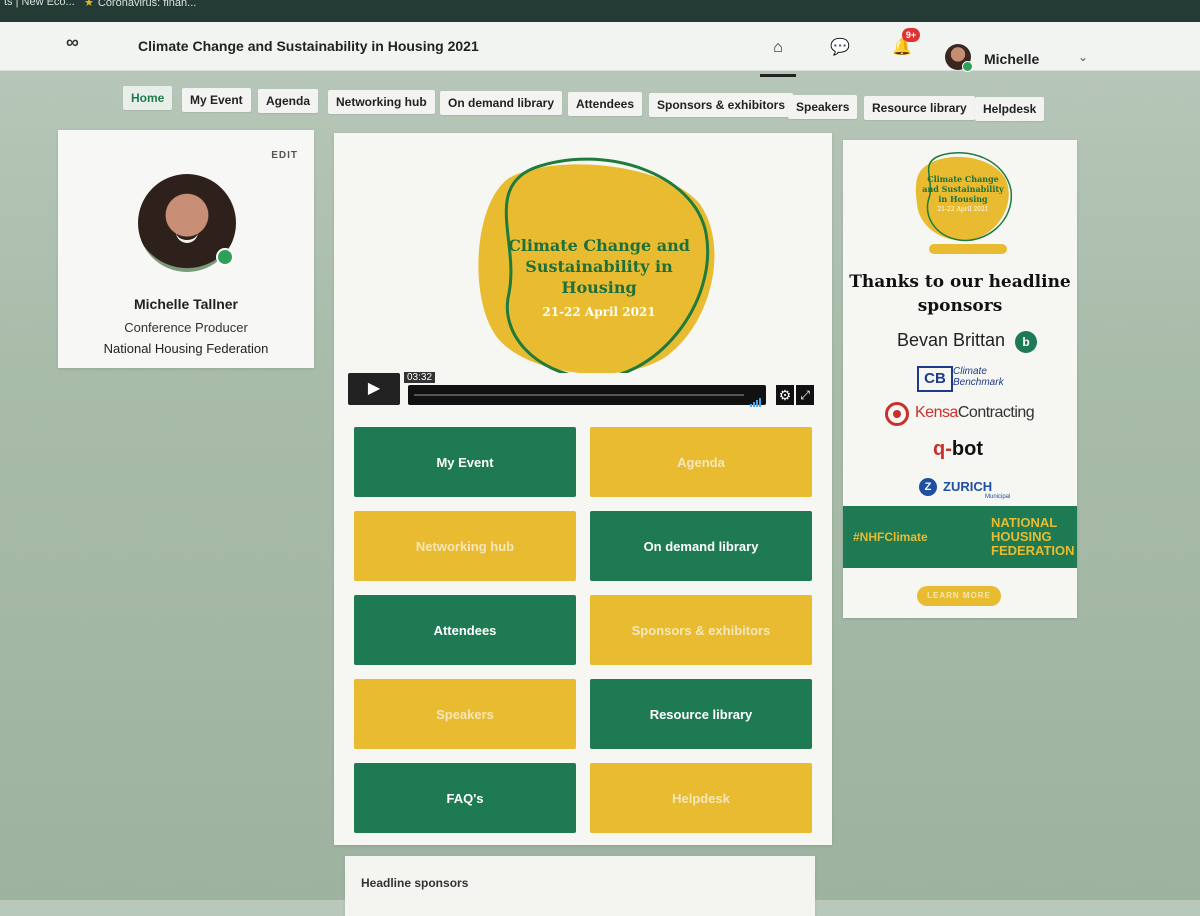 The image size is (1200, 916). I want to click on sponsor-thanks-heading: Thanks to our headline sponsors, so click(960, 294).